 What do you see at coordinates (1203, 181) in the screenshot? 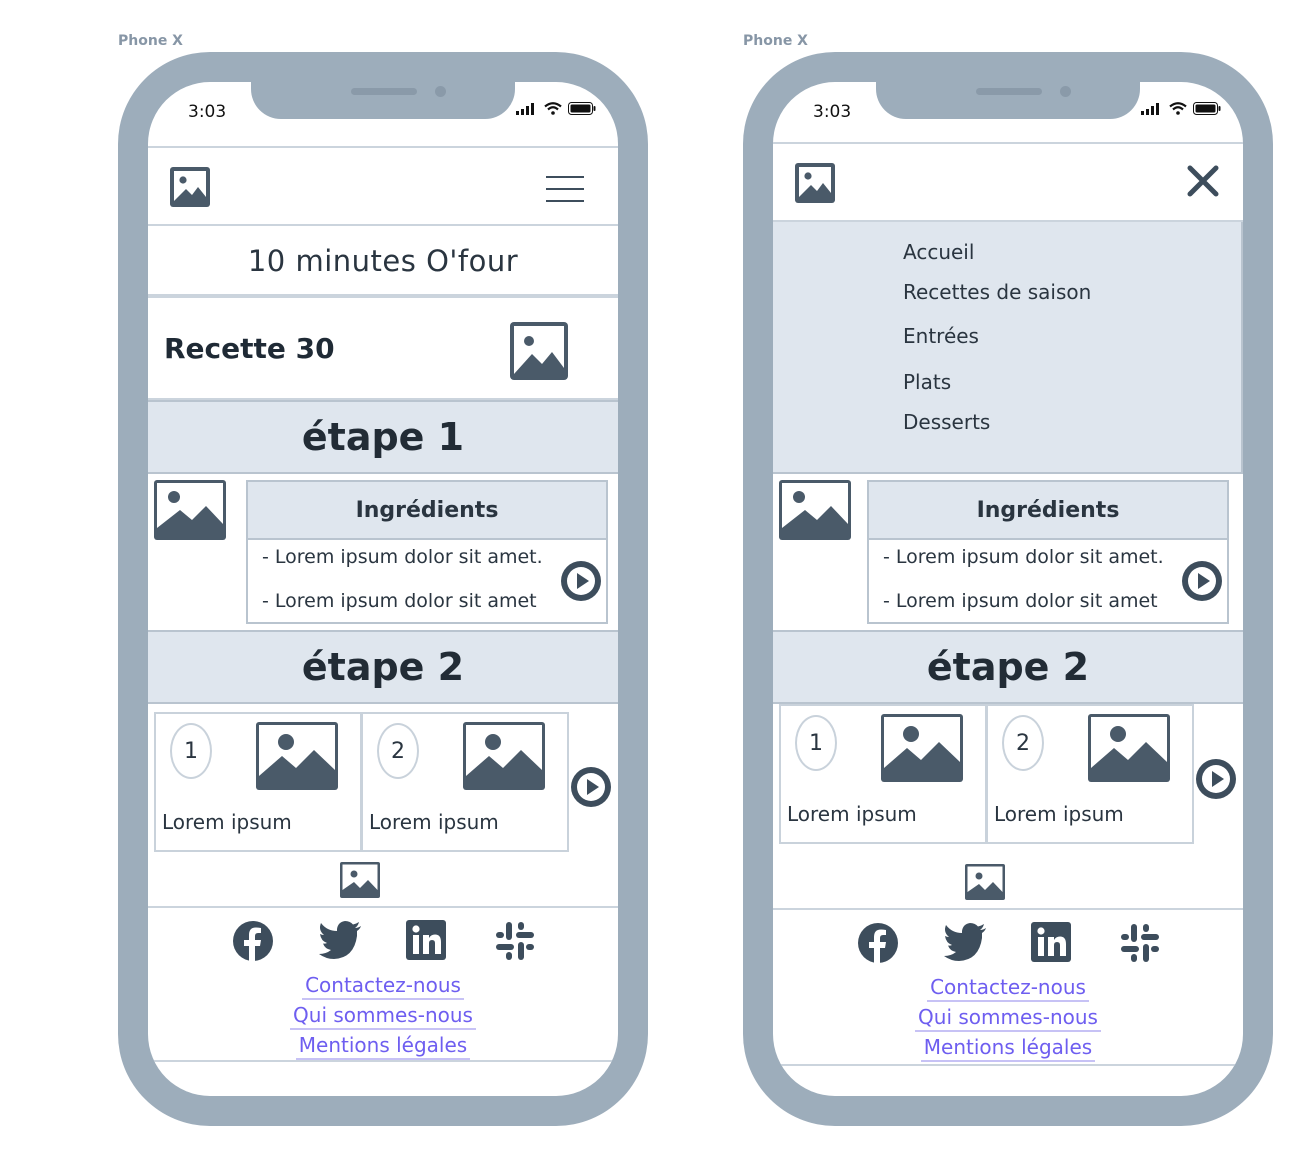
I see `close-icon` at bounding box center [1203, 181].